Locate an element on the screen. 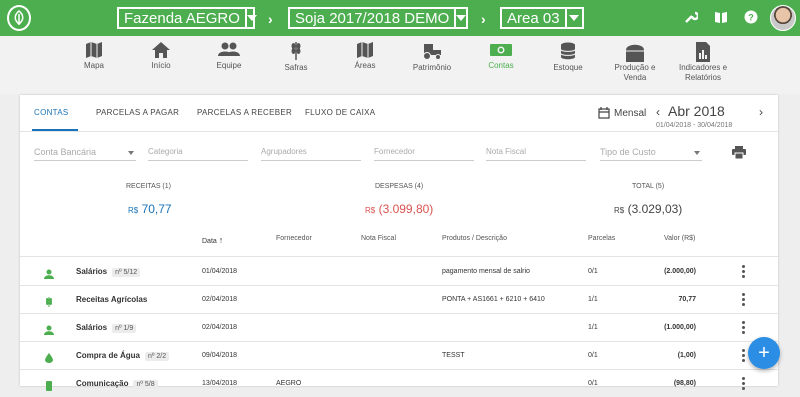 The image size is (800, 397). row-description: TESST is located at coordinates (453, 355).